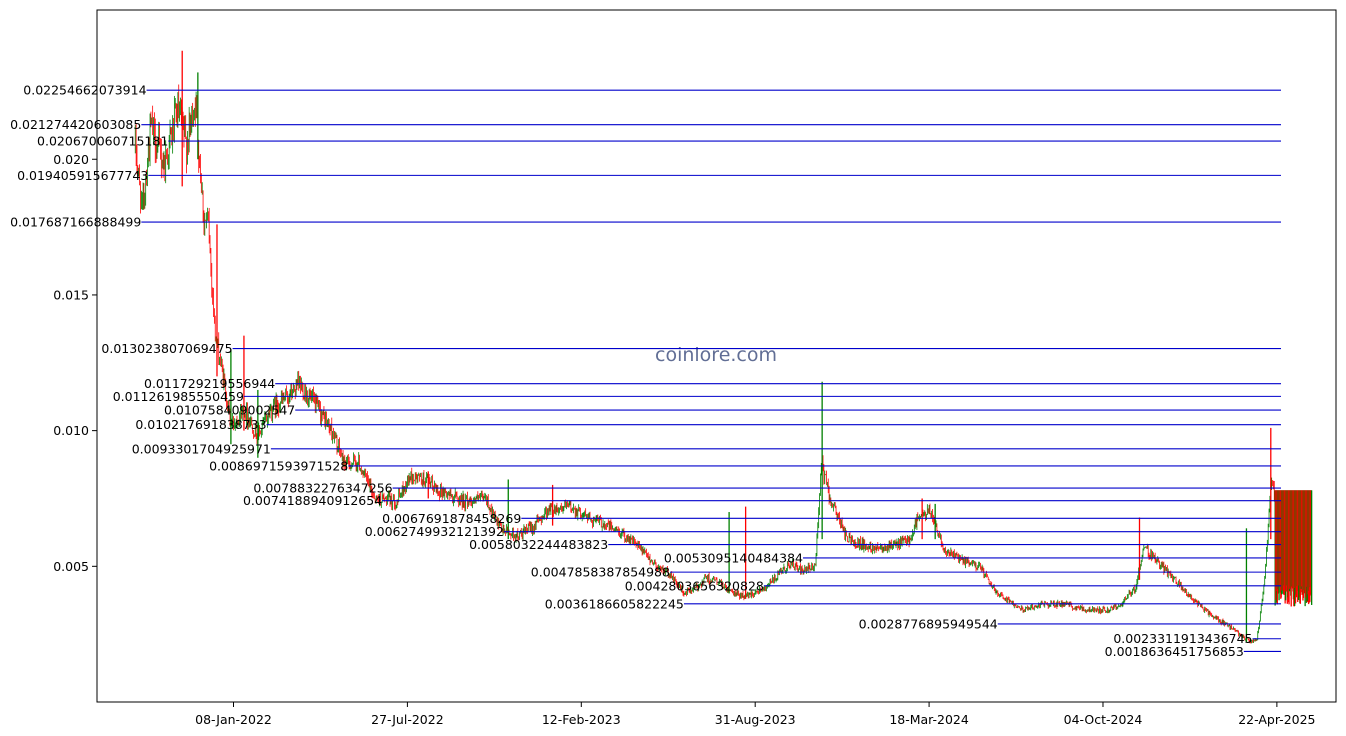 The width and height of the screenshot is (1346, 736). What do you see at coordinates (1174, 651) in the screenshot?
I see `level-label: 0.0018636451756853` at bounding box center [1174, 651].